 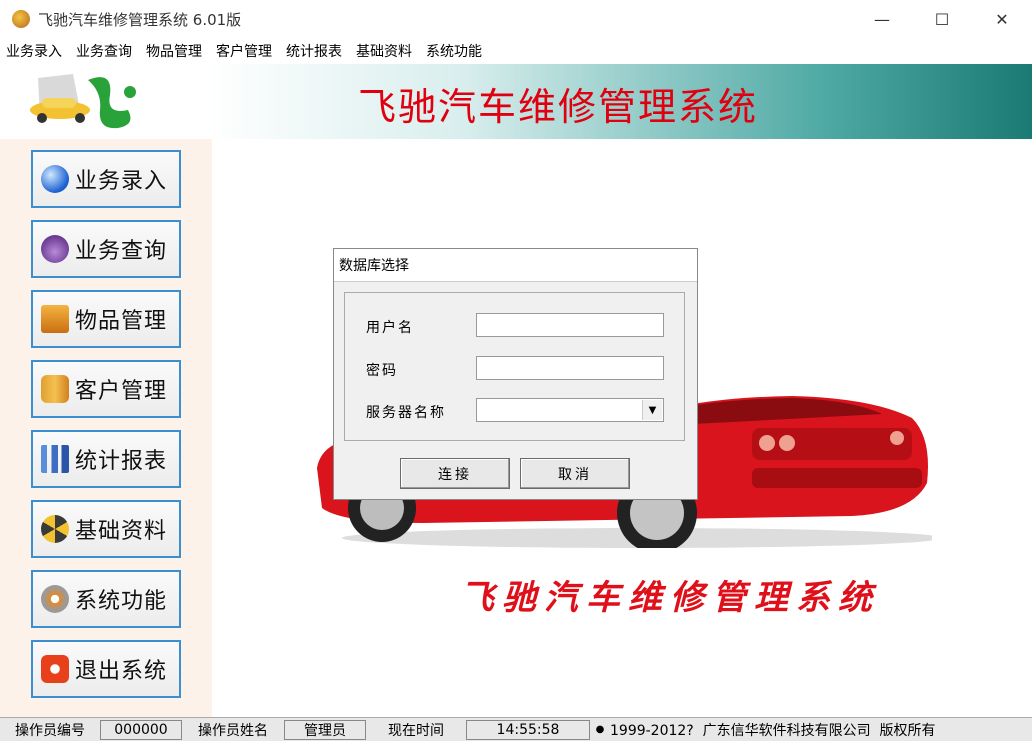 What do you see at coordinates (233, 730) in the screenshot?
I see `operator-name-label: 操作员姓名` at bounding box center [233, 730].